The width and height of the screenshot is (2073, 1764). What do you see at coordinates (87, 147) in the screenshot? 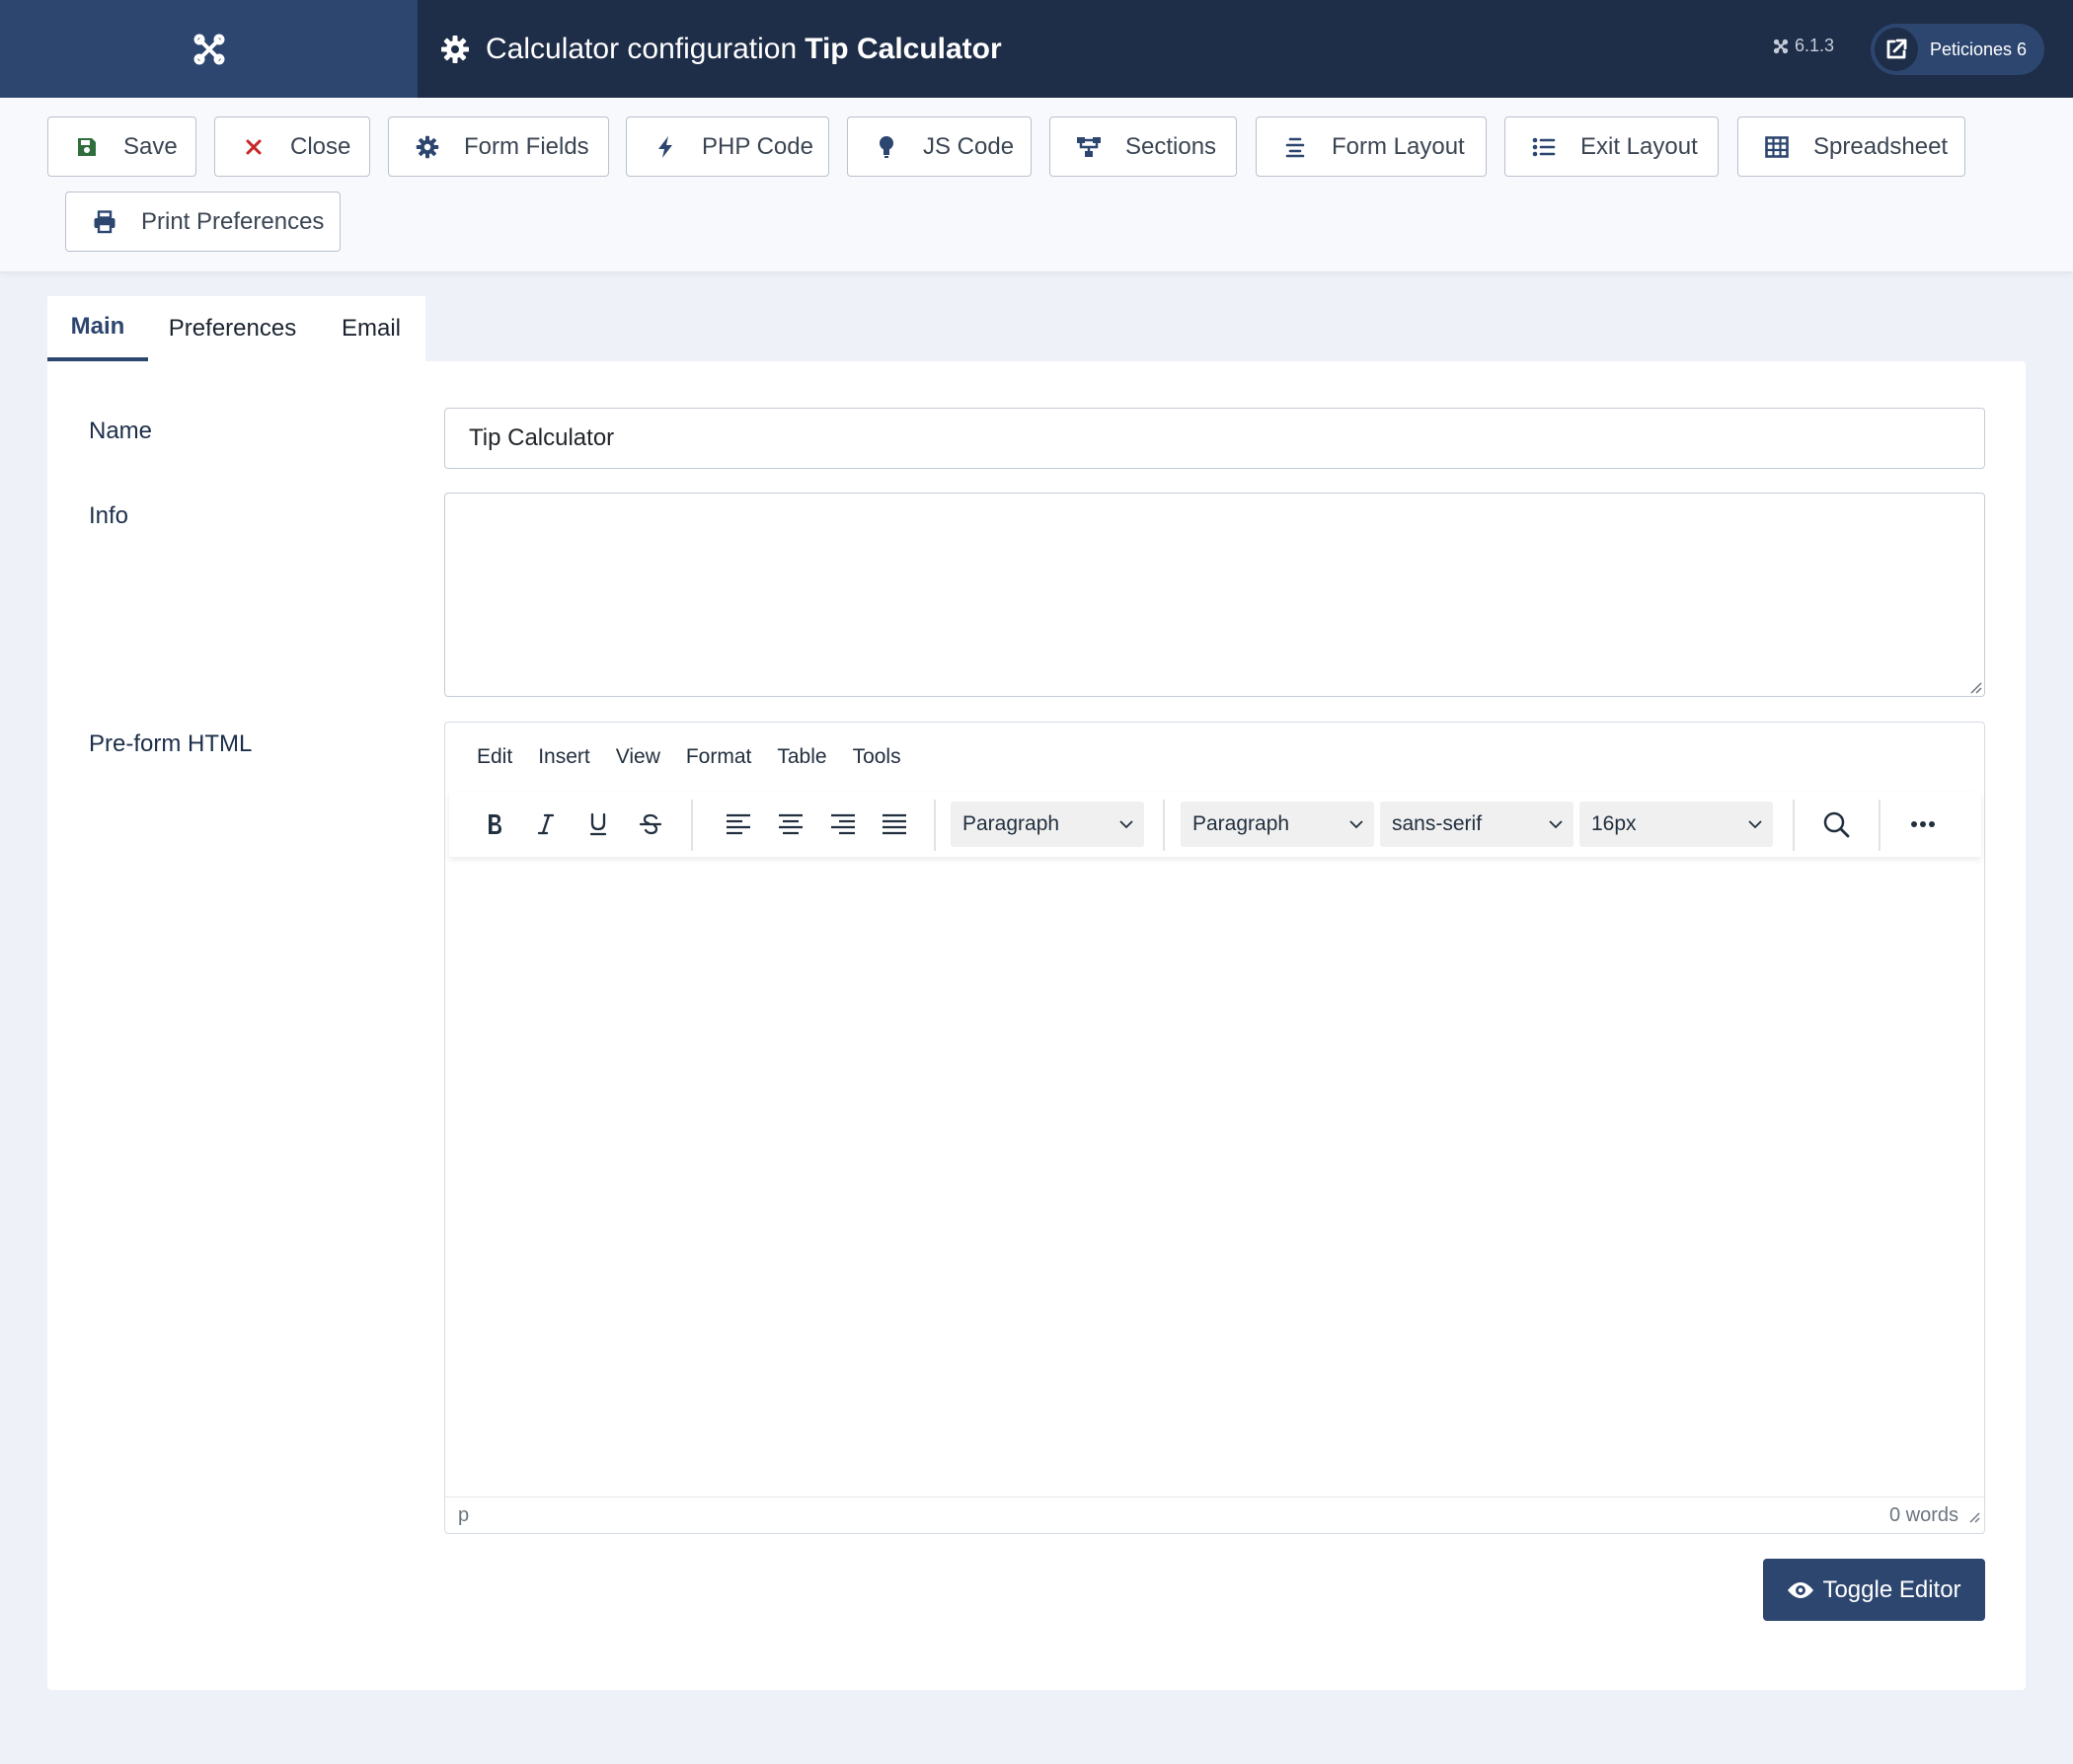
I see `save-icon` at bounding box center [87, 147].